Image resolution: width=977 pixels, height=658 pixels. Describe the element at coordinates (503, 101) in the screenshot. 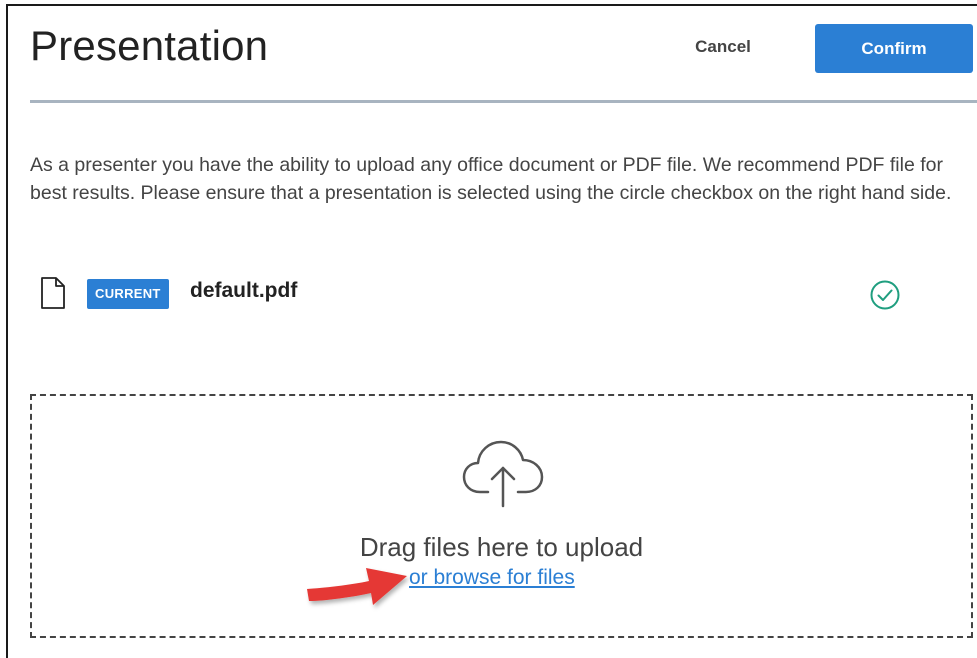

I see `header-divider` at that location.